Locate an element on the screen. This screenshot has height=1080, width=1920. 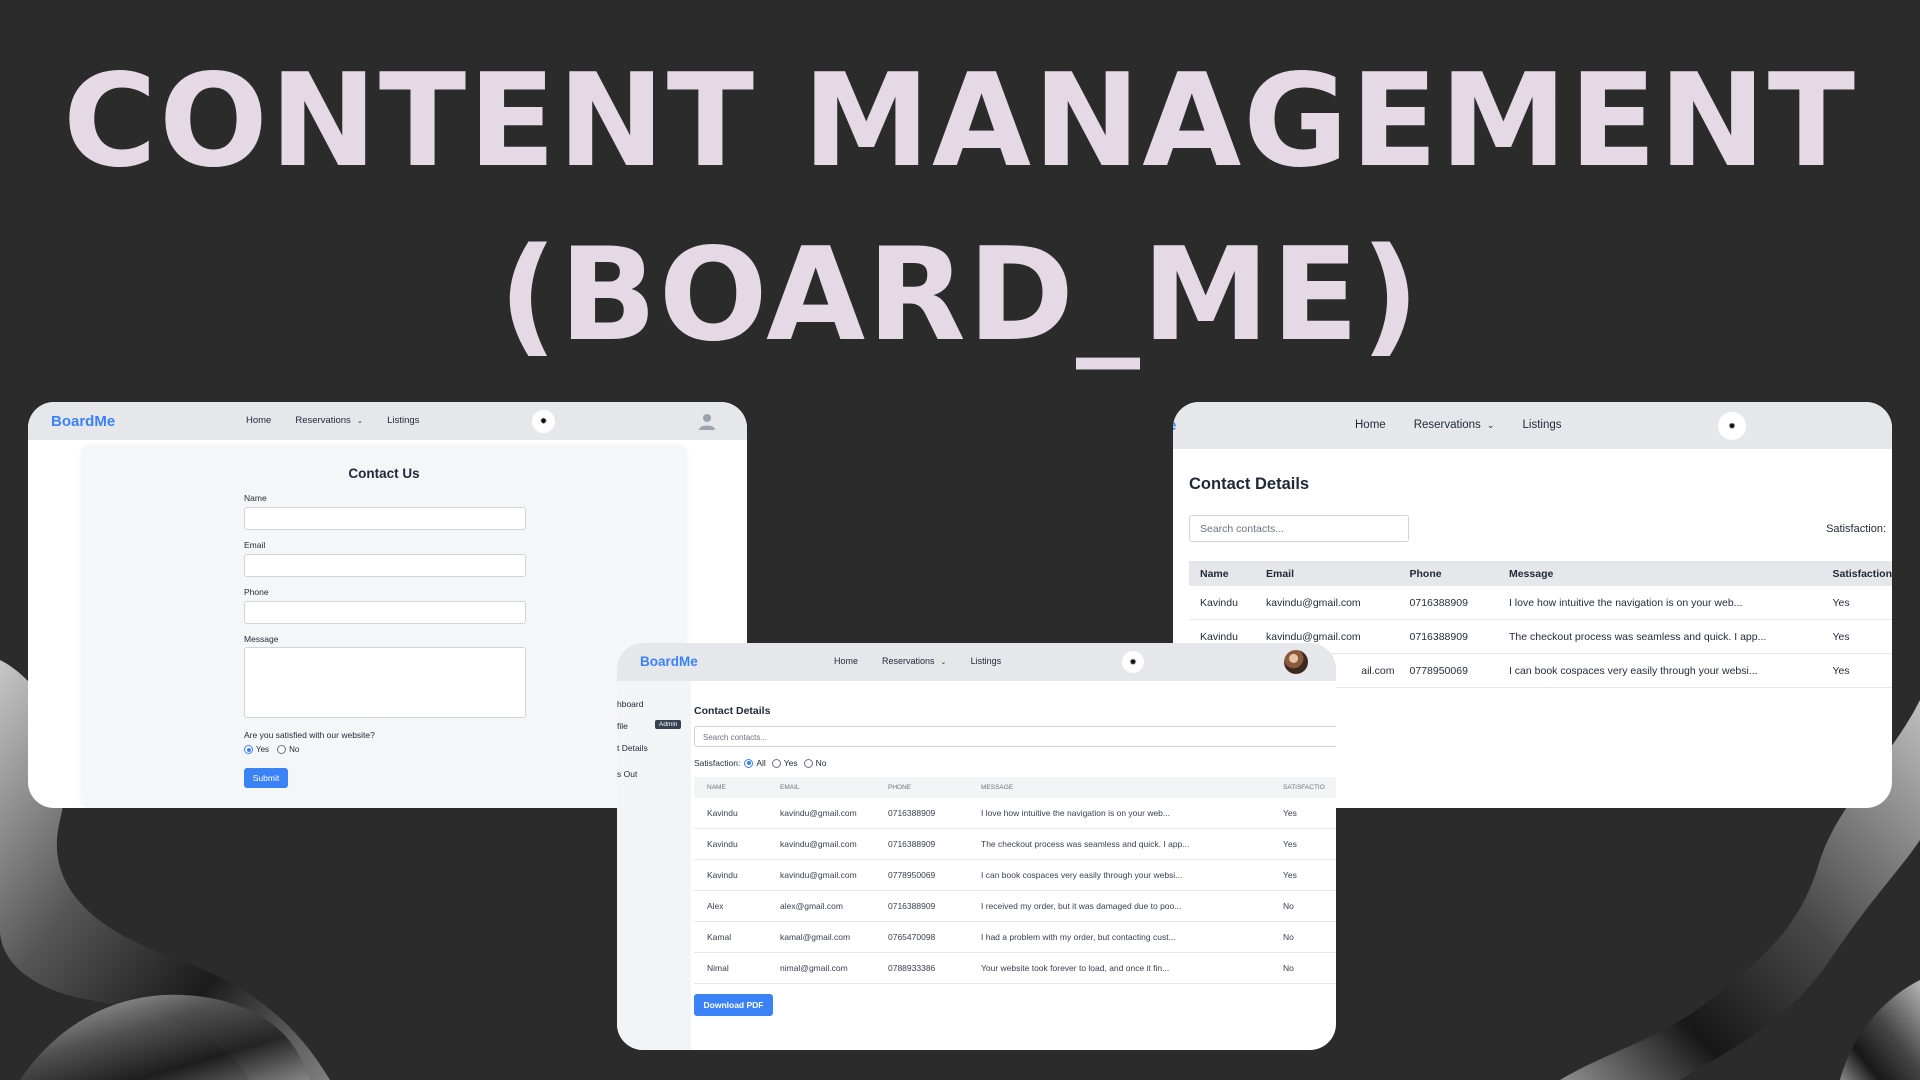
column-header: EMAIL is located at coordinates (821, 787).